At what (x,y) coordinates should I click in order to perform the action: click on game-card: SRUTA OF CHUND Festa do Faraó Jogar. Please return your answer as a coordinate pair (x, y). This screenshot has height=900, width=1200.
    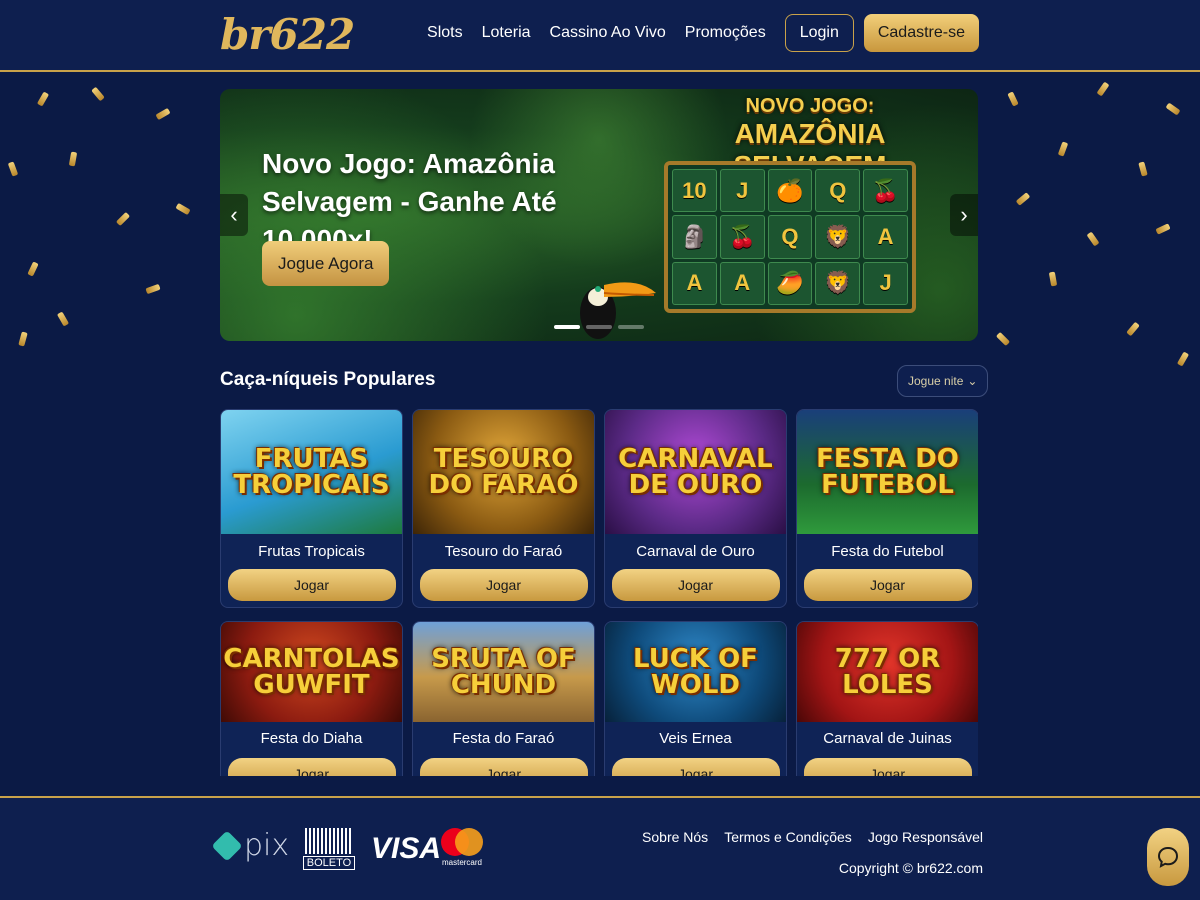
    Looking at the image, I should click on (503, 698).